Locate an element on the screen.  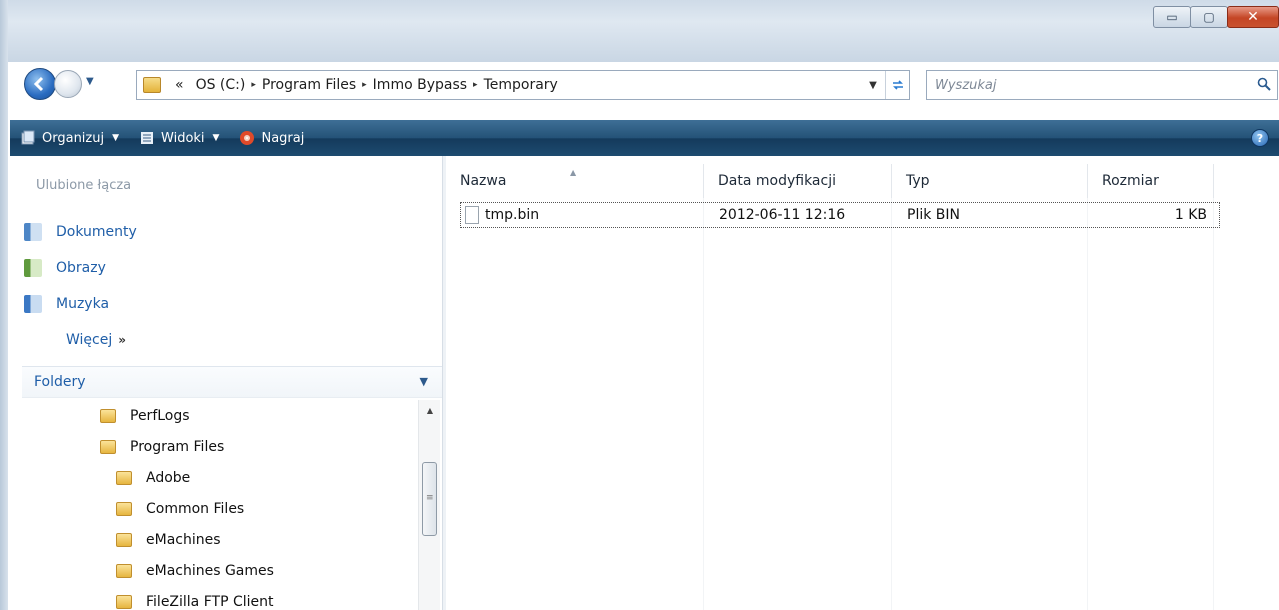
column-size: Rozmiar is located at coordinates (1151, 181).